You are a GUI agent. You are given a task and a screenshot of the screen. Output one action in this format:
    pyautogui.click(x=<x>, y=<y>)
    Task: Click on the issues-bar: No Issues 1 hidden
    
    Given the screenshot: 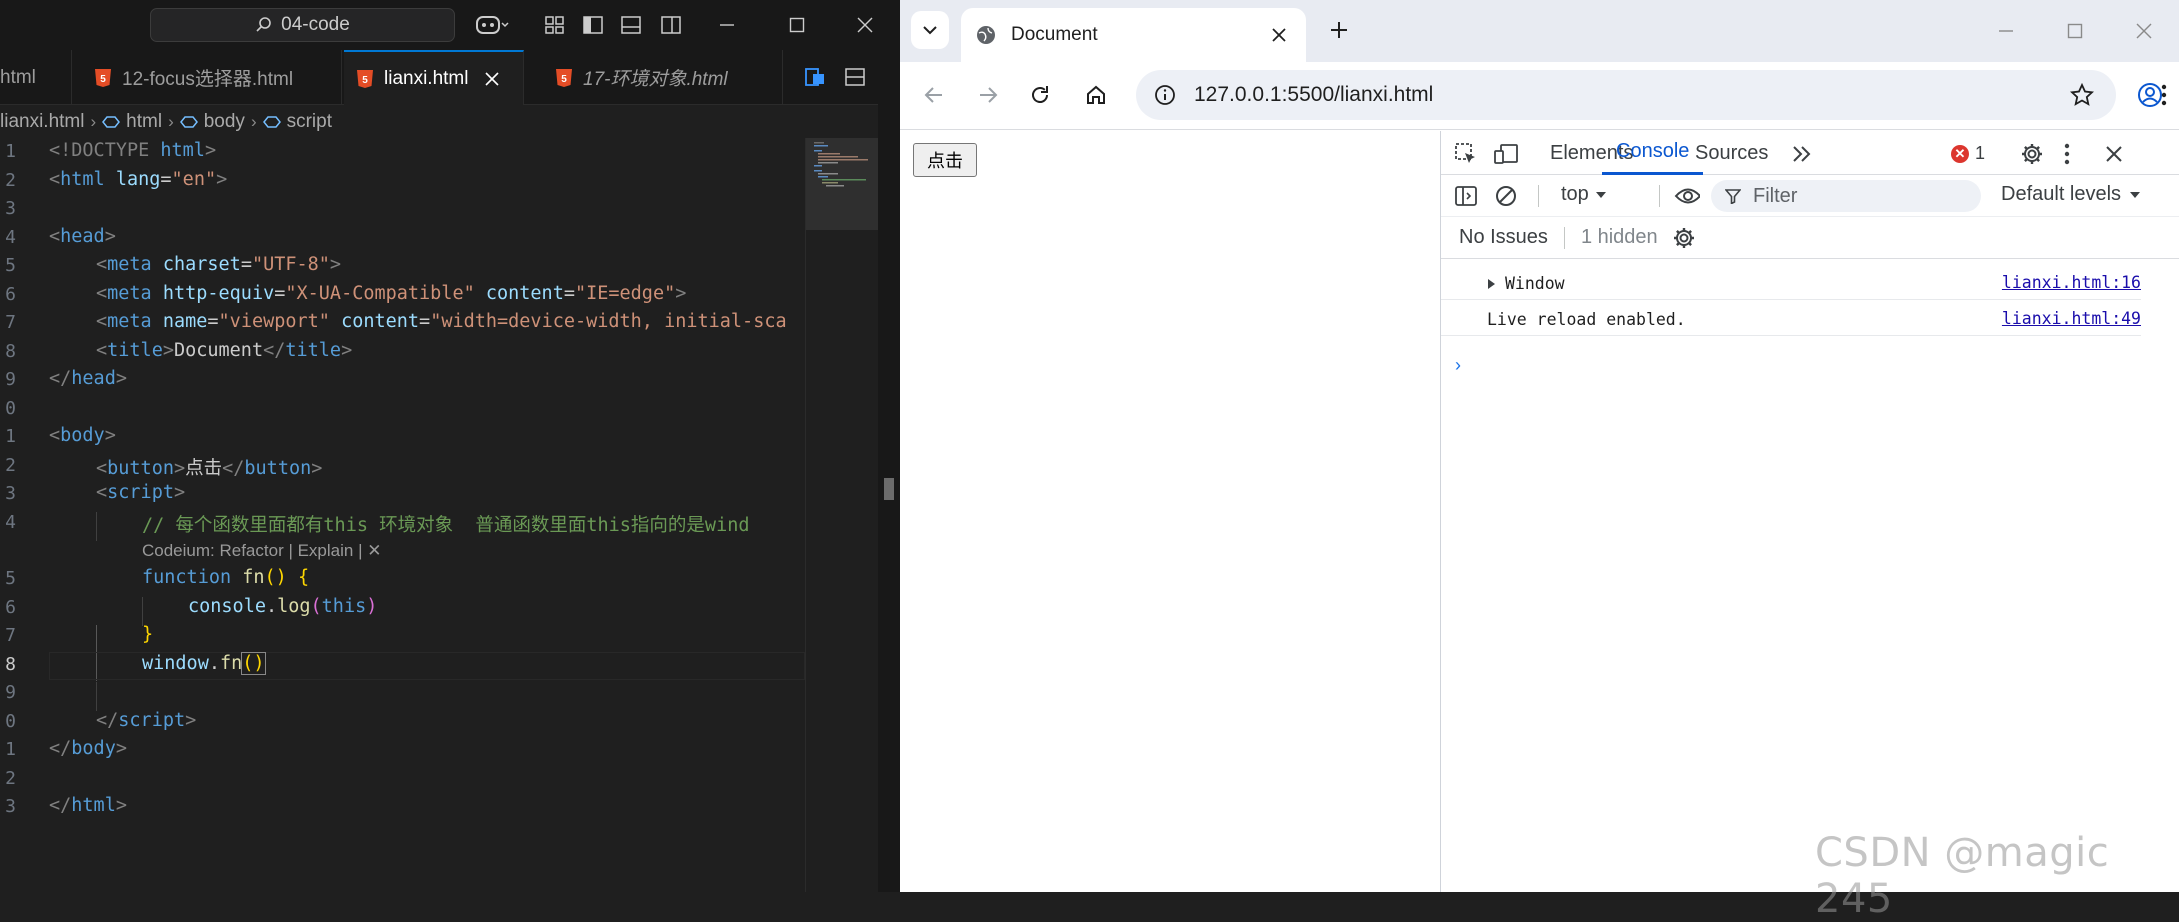 What is the action you would take?
    pyautogui.click(x=1810, y=238)
    